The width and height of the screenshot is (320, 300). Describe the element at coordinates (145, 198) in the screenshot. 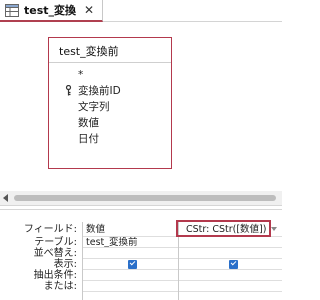

I see `scrollbar-thumb` at that location.